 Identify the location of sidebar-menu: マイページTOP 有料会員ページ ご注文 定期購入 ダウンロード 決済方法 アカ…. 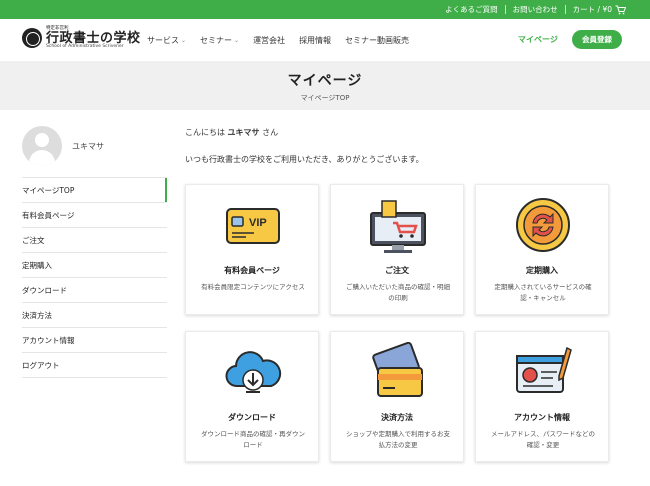
(94, 277).